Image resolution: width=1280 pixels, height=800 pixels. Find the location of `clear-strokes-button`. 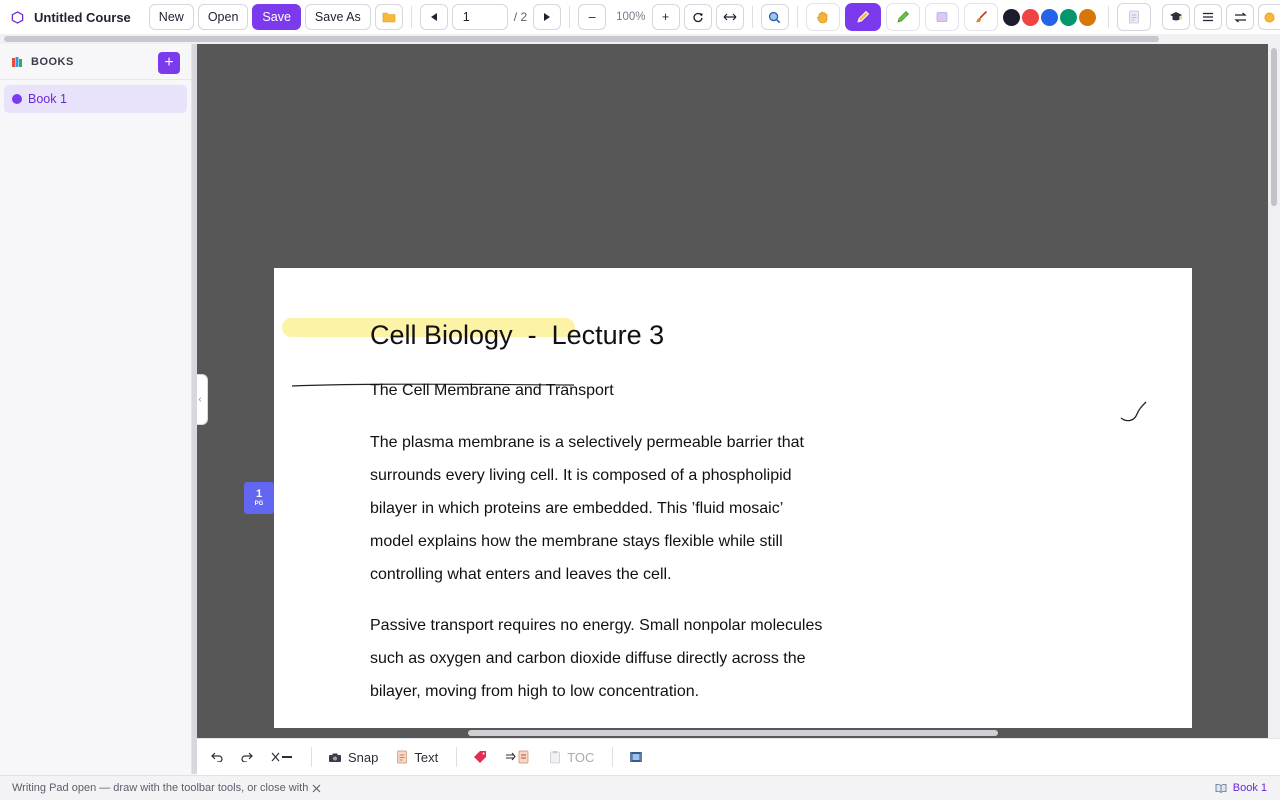

clear-strokes-button is located at coordinates (282, 757).